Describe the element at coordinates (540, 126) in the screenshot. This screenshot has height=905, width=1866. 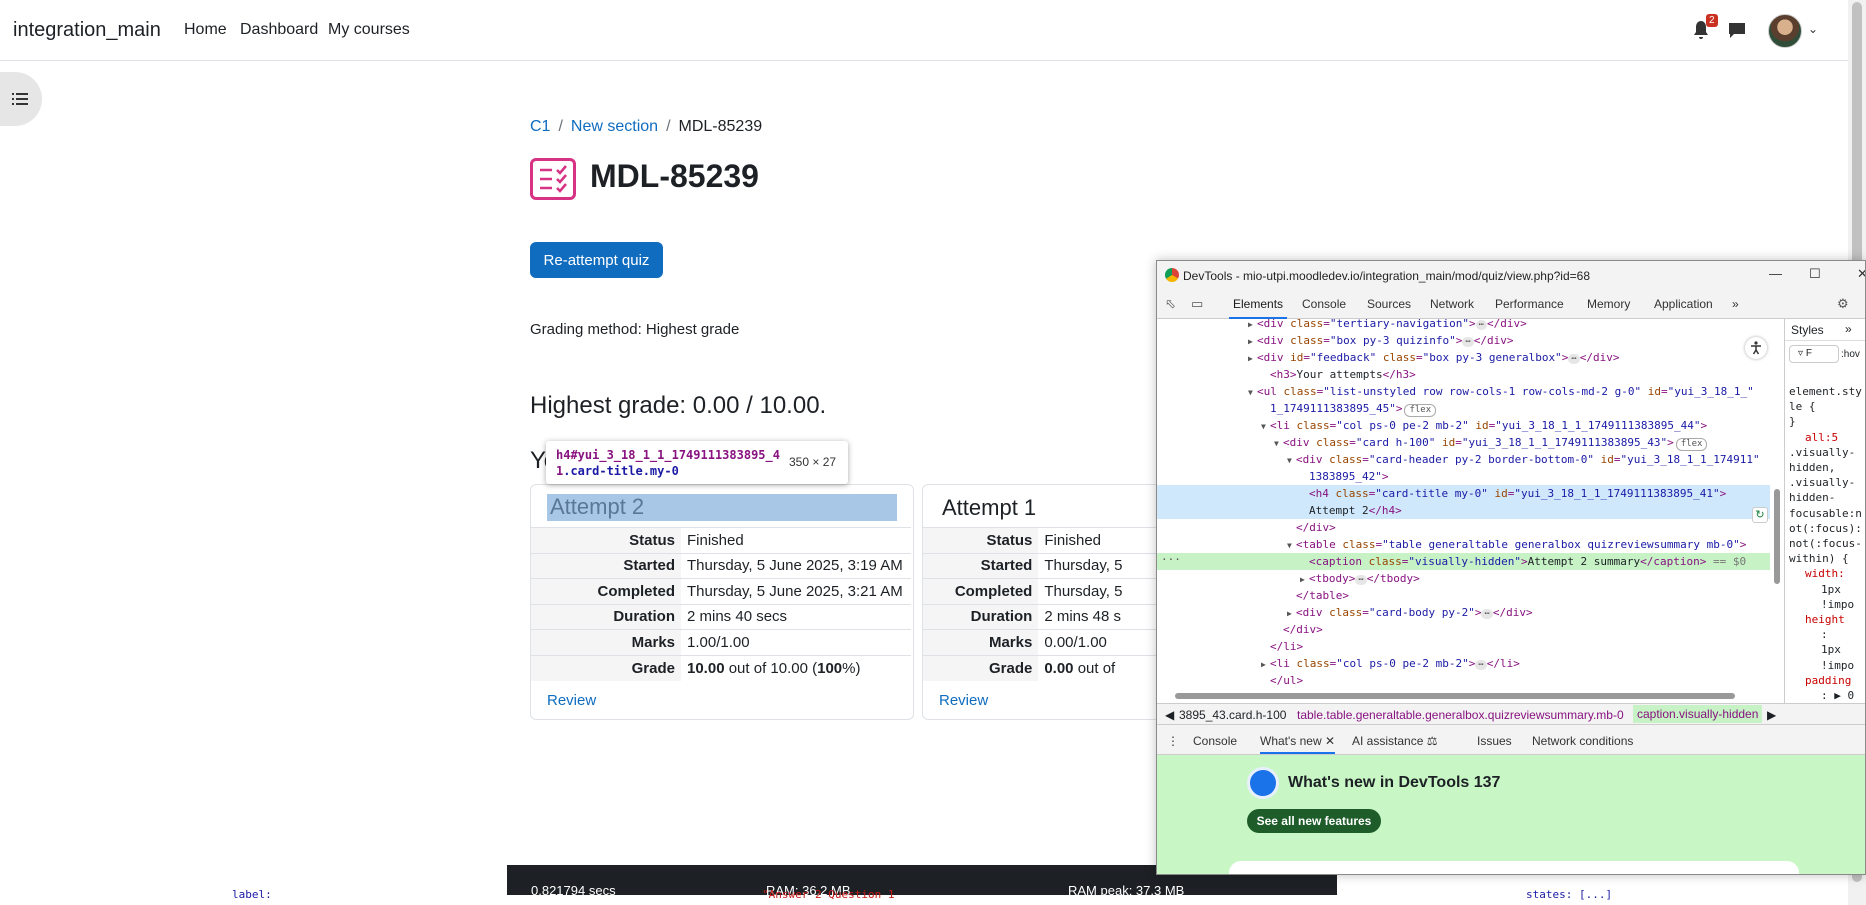
I see `breadcrumb-c1: C1` at that location.